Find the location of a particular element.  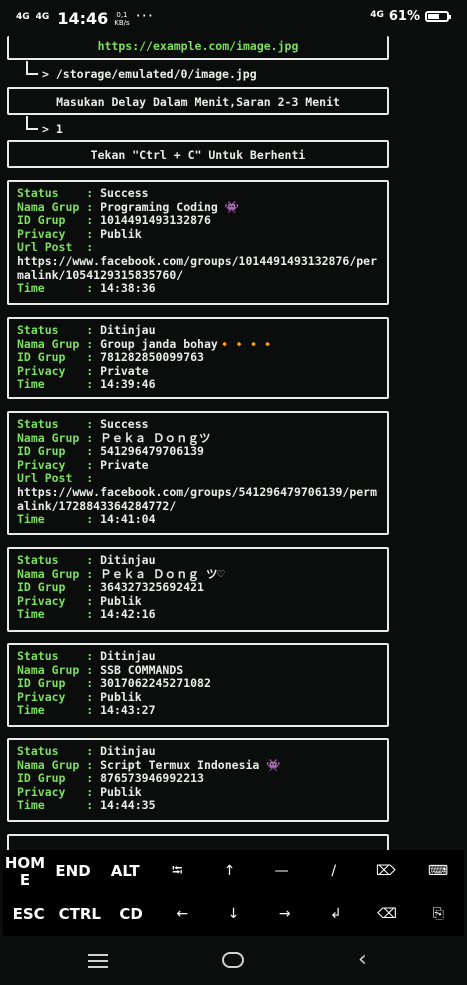

end-key: END is located at coordinates (73, 871).